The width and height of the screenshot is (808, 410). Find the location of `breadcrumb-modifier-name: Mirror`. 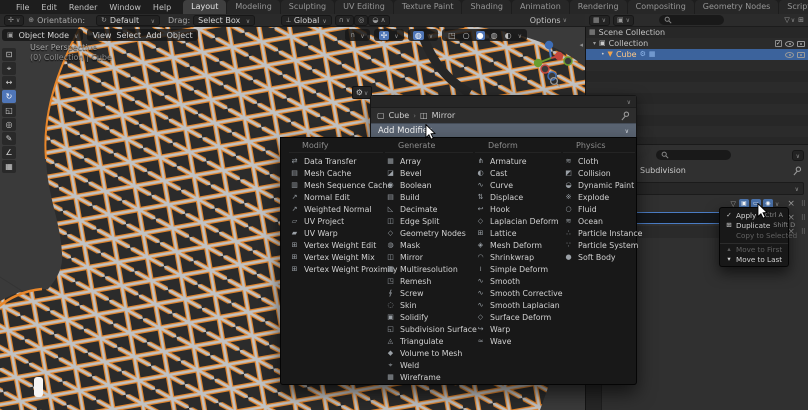

breadcrumb-modifier-name: Mirror is located at coordinates (444, 115).